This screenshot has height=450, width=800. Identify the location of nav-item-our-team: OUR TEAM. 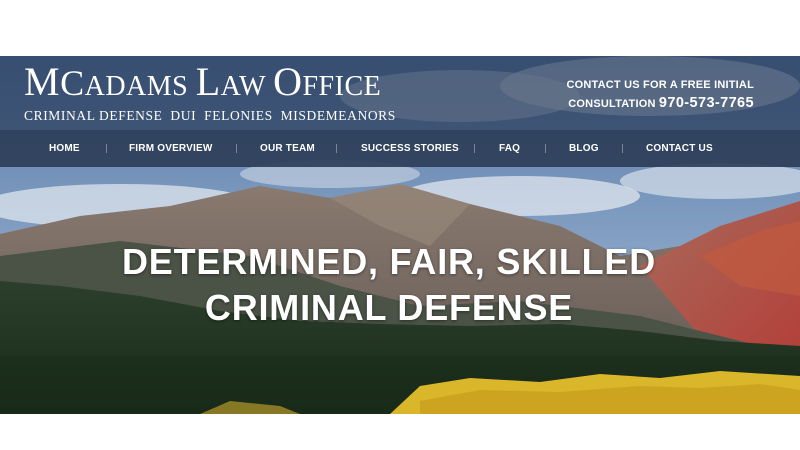
(287, 148).